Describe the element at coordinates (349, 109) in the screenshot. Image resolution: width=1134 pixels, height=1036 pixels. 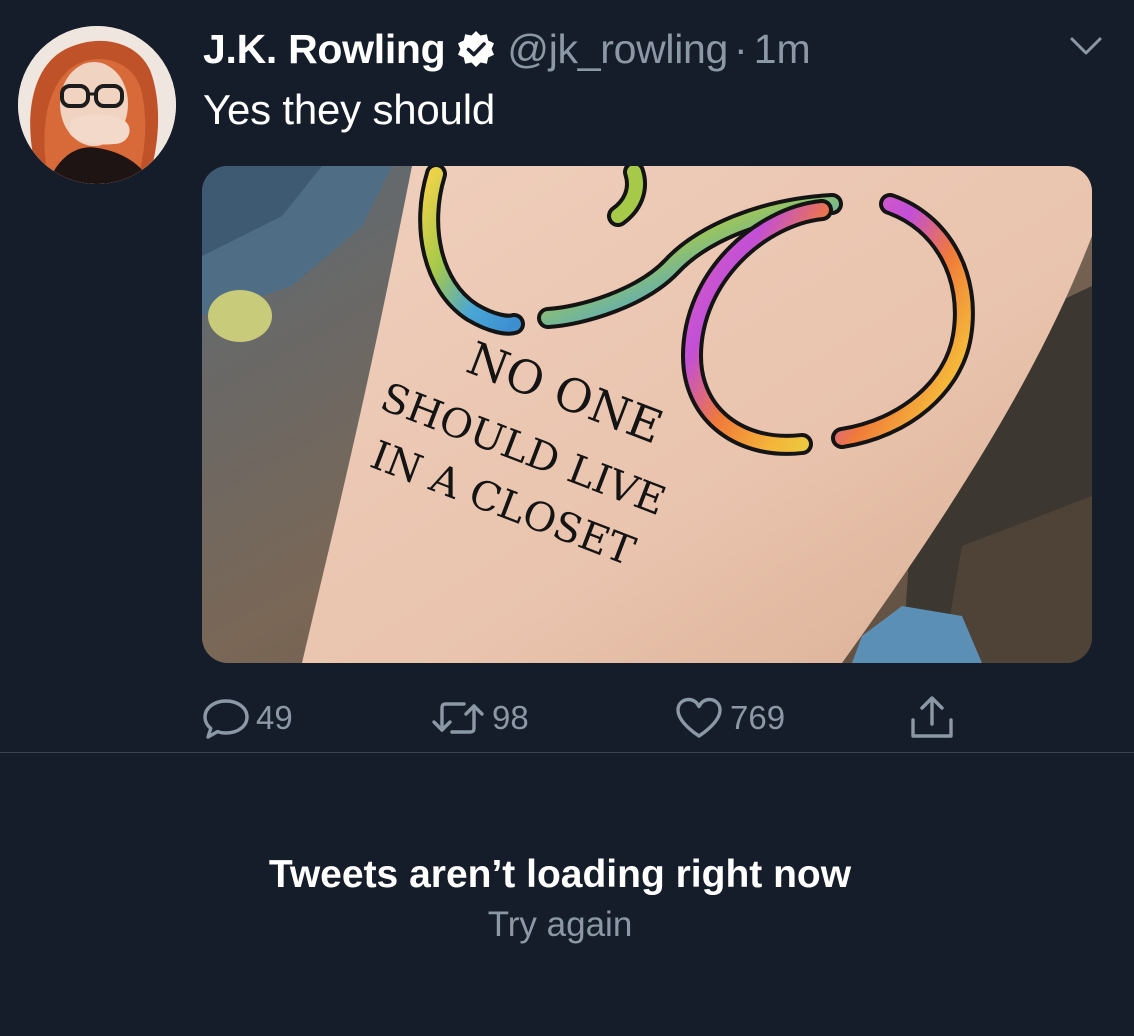
I see `tweet-text: Yes they should` at that location.